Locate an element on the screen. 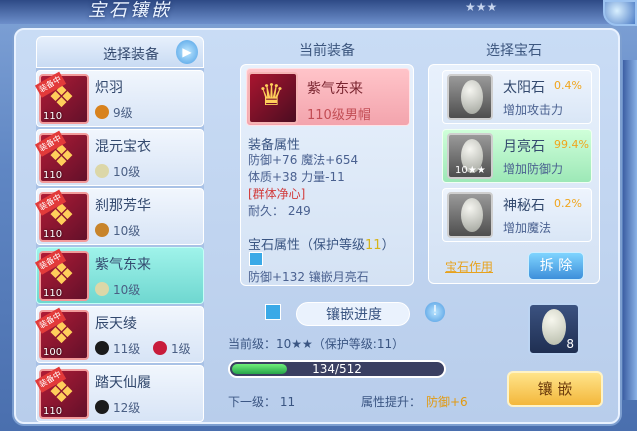 This screenshot has height=431, width=637. gem-stone-icon: 10★★ is located at coordinates (470, 156).